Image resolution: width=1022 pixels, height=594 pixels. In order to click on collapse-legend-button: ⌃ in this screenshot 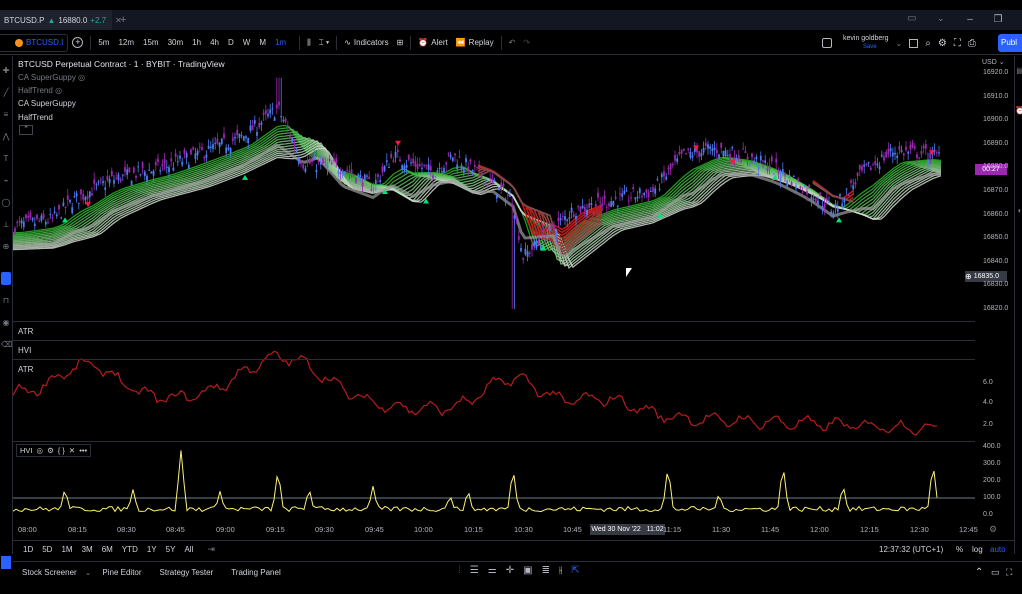, I will do `click(26, 130)`.